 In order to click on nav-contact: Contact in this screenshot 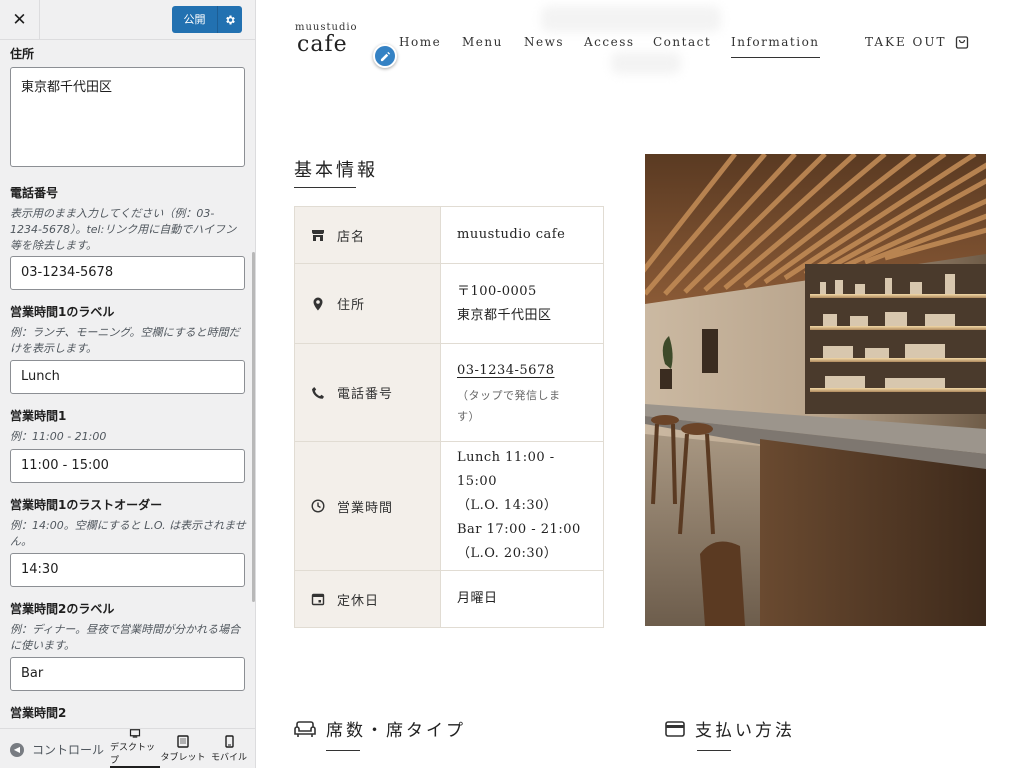, I will do `click(682, 42)`.